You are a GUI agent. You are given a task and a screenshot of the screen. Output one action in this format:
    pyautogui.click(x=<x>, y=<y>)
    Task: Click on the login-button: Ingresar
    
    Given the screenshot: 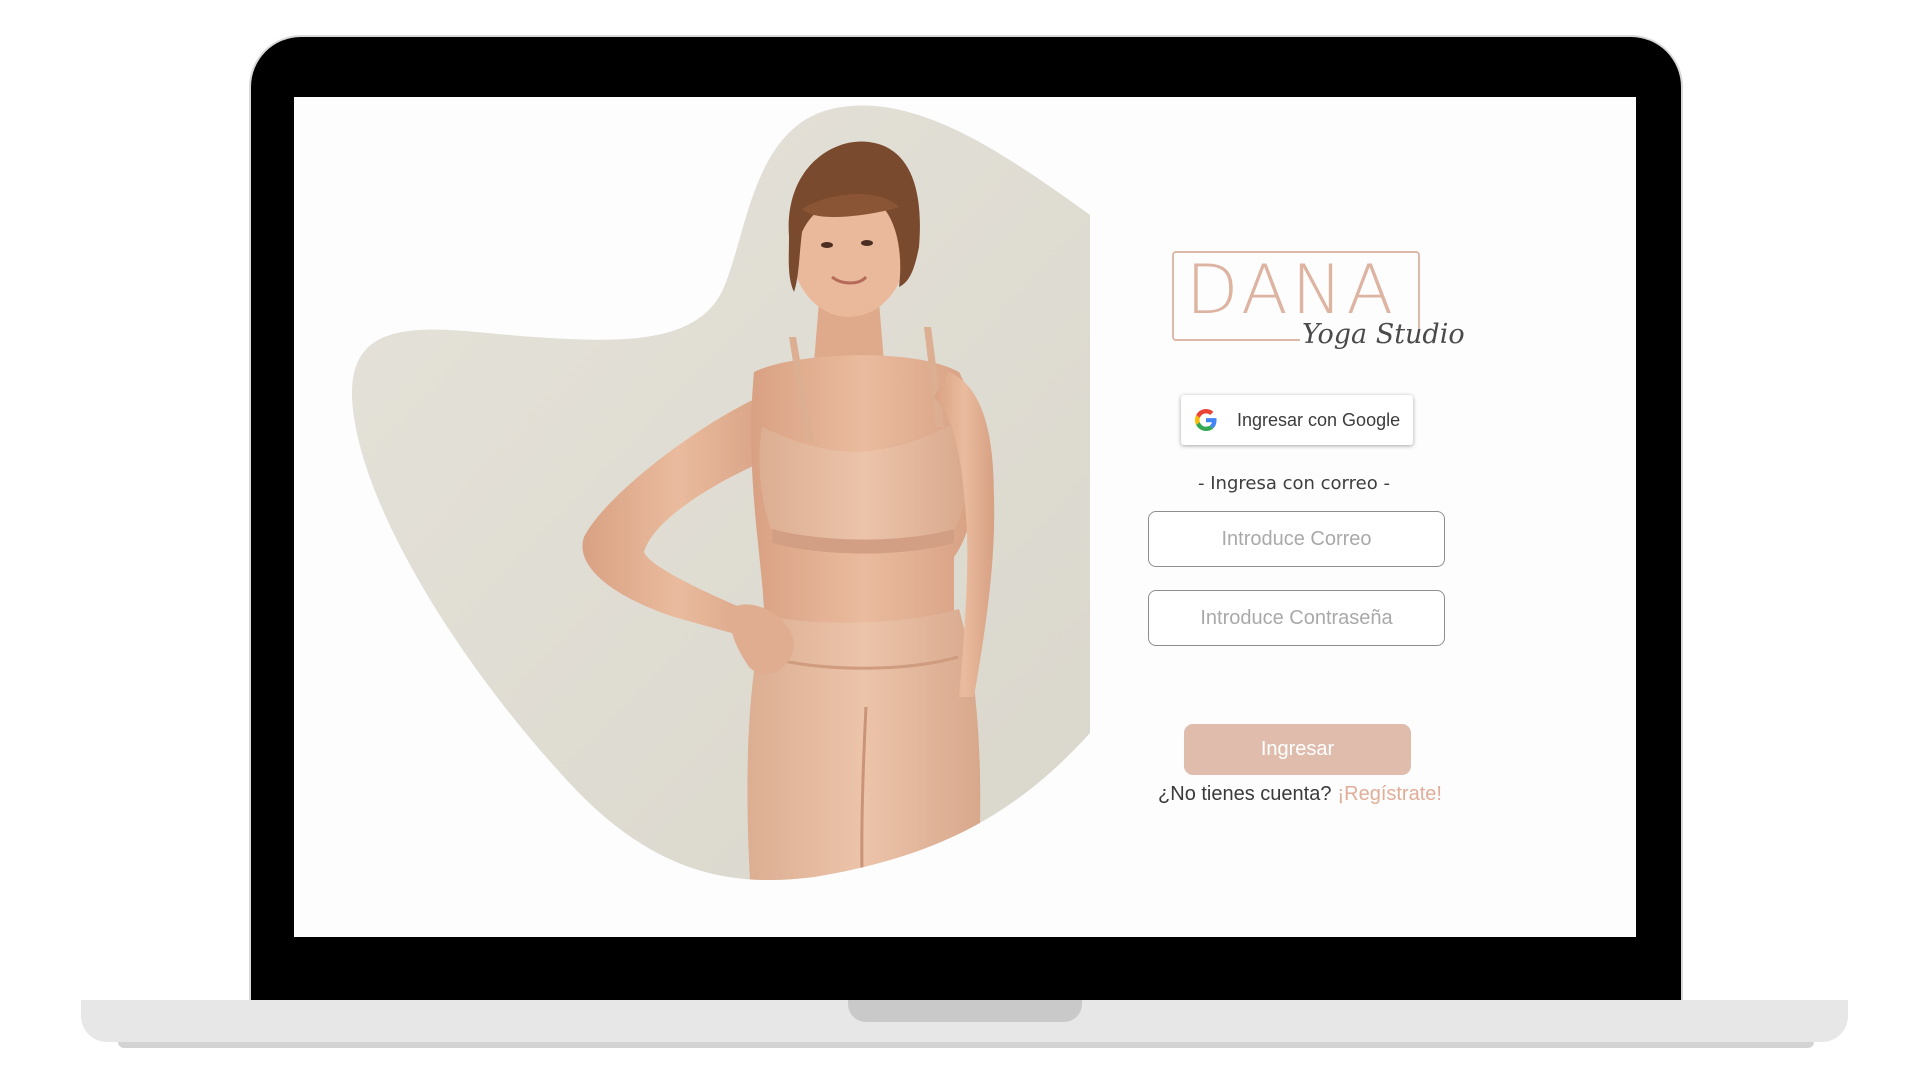 What is the action you would take?
    pyautogui.click(x=1297, y=749)
    